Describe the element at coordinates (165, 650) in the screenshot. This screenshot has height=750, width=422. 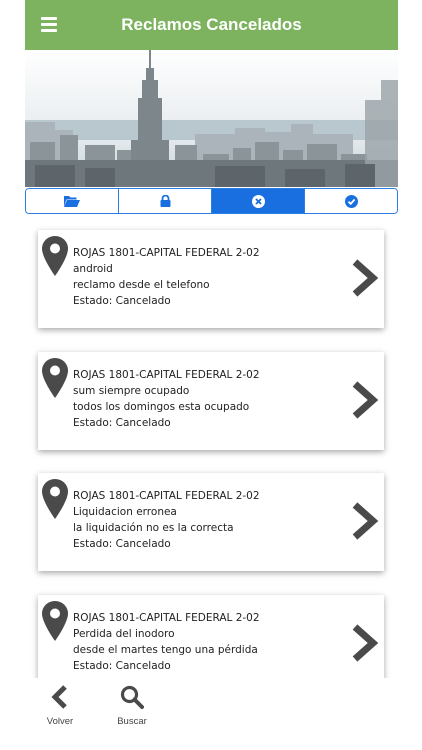
I see `claim-description: desde el martes tengo una pérdida` at that location.